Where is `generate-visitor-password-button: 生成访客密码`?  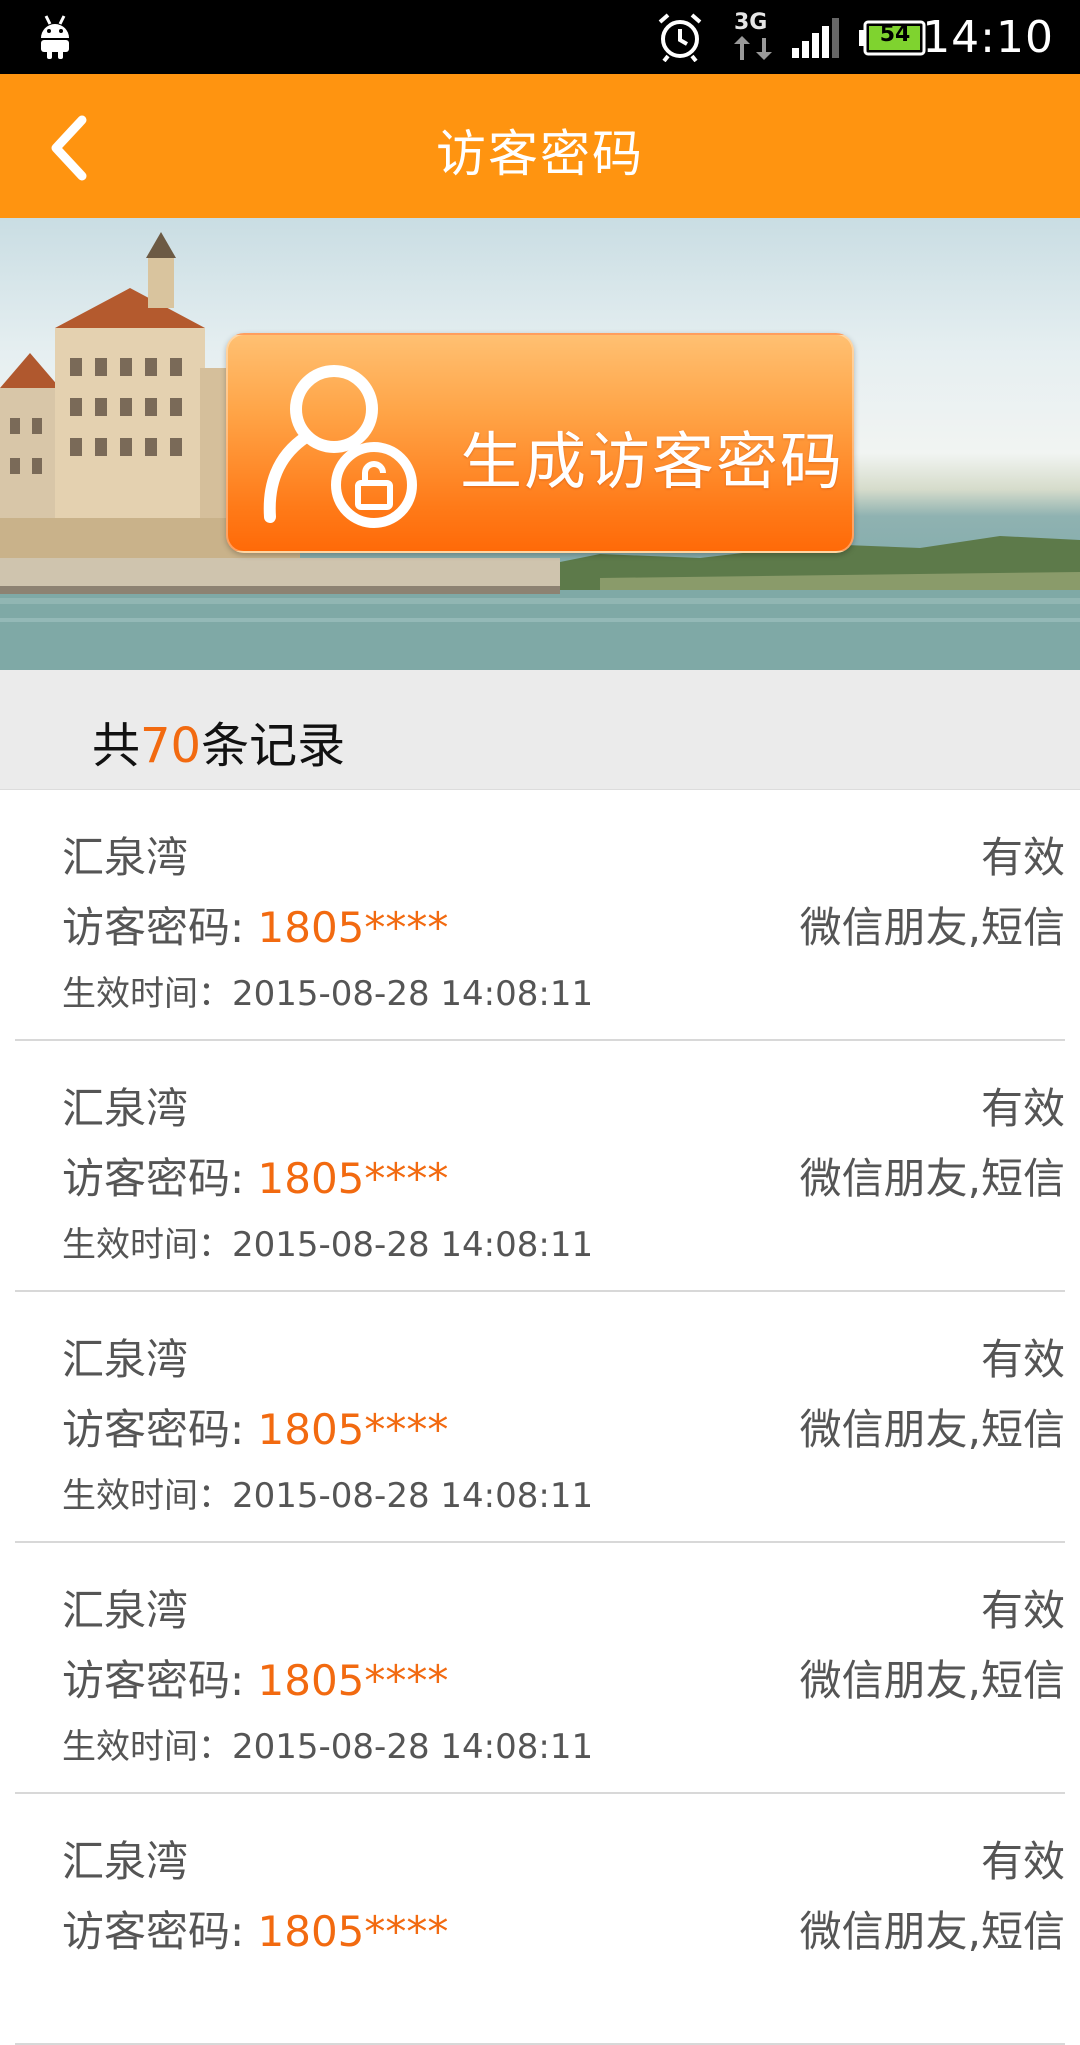 generate-visitor-password-button: 生成访客密码 is located at coordinates (540, 443).